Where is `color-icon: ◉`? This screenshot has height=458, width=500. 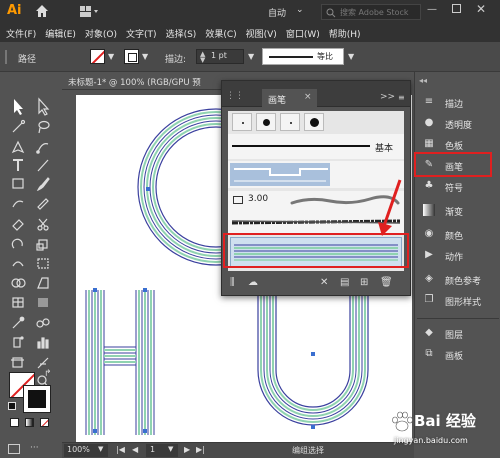 color-icon: ◉ is located at coordinates (429, 233).